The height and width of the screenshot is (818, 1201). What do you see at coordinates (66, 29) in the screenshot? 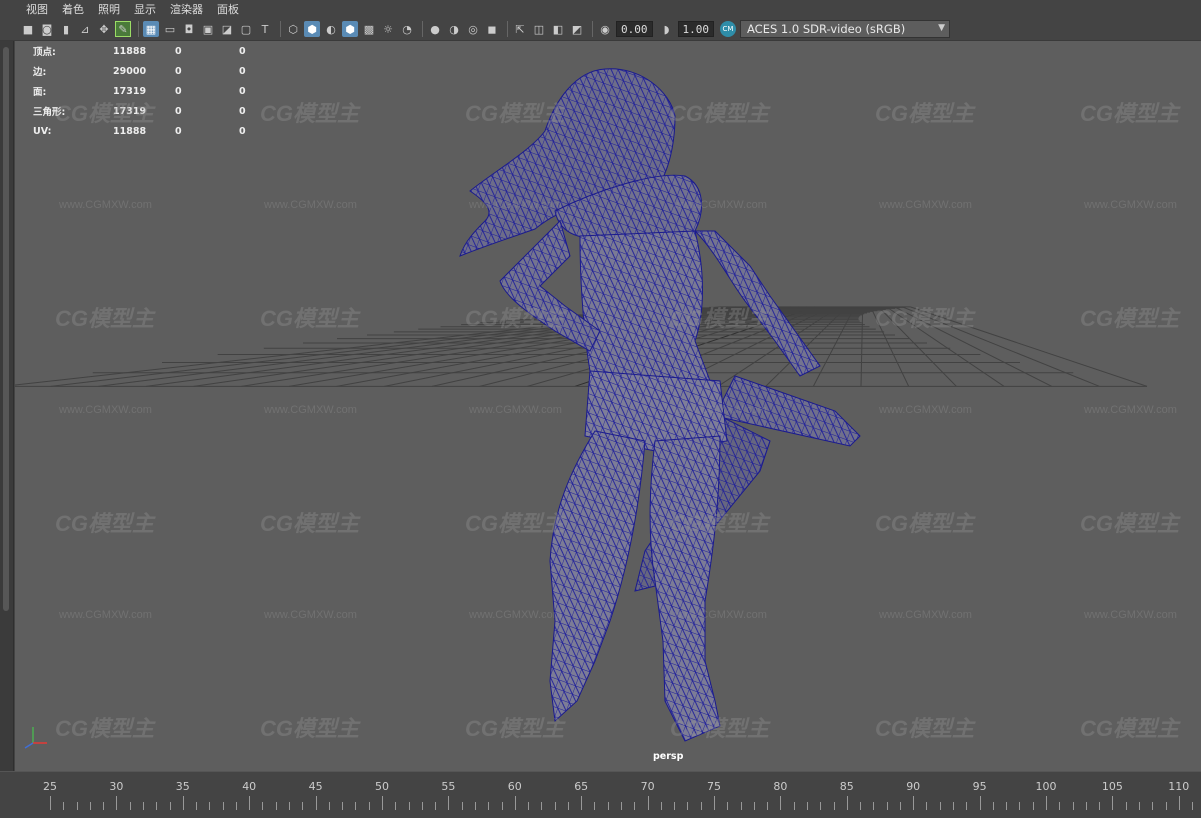
I see `bookmark-icon: ▮` at bounding box center [66, 29].